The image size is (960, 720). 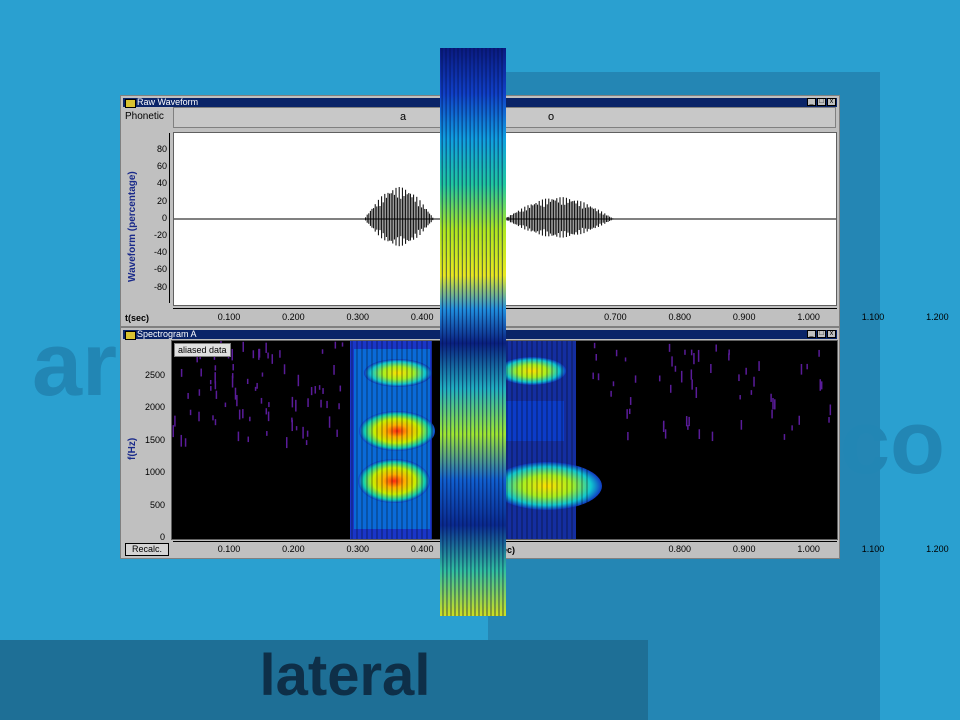 What do you see at coordinates (154, 472) in the screenshot?
I see `y-tick-label: 1000` at bounding box center [154, 472].